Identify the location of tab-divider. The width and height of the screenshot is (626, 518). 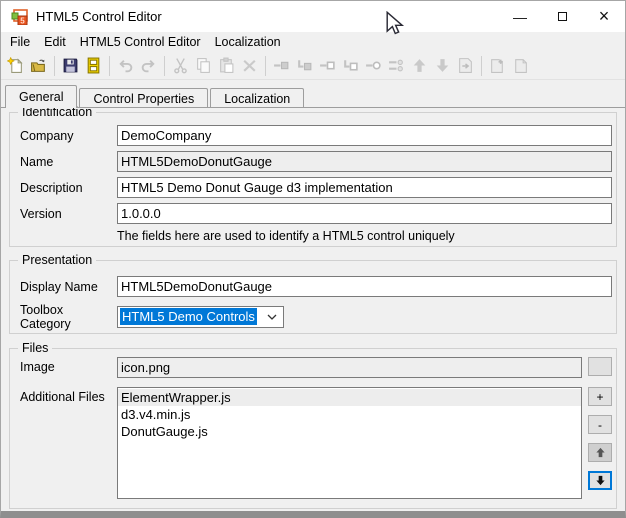
(313, 107).